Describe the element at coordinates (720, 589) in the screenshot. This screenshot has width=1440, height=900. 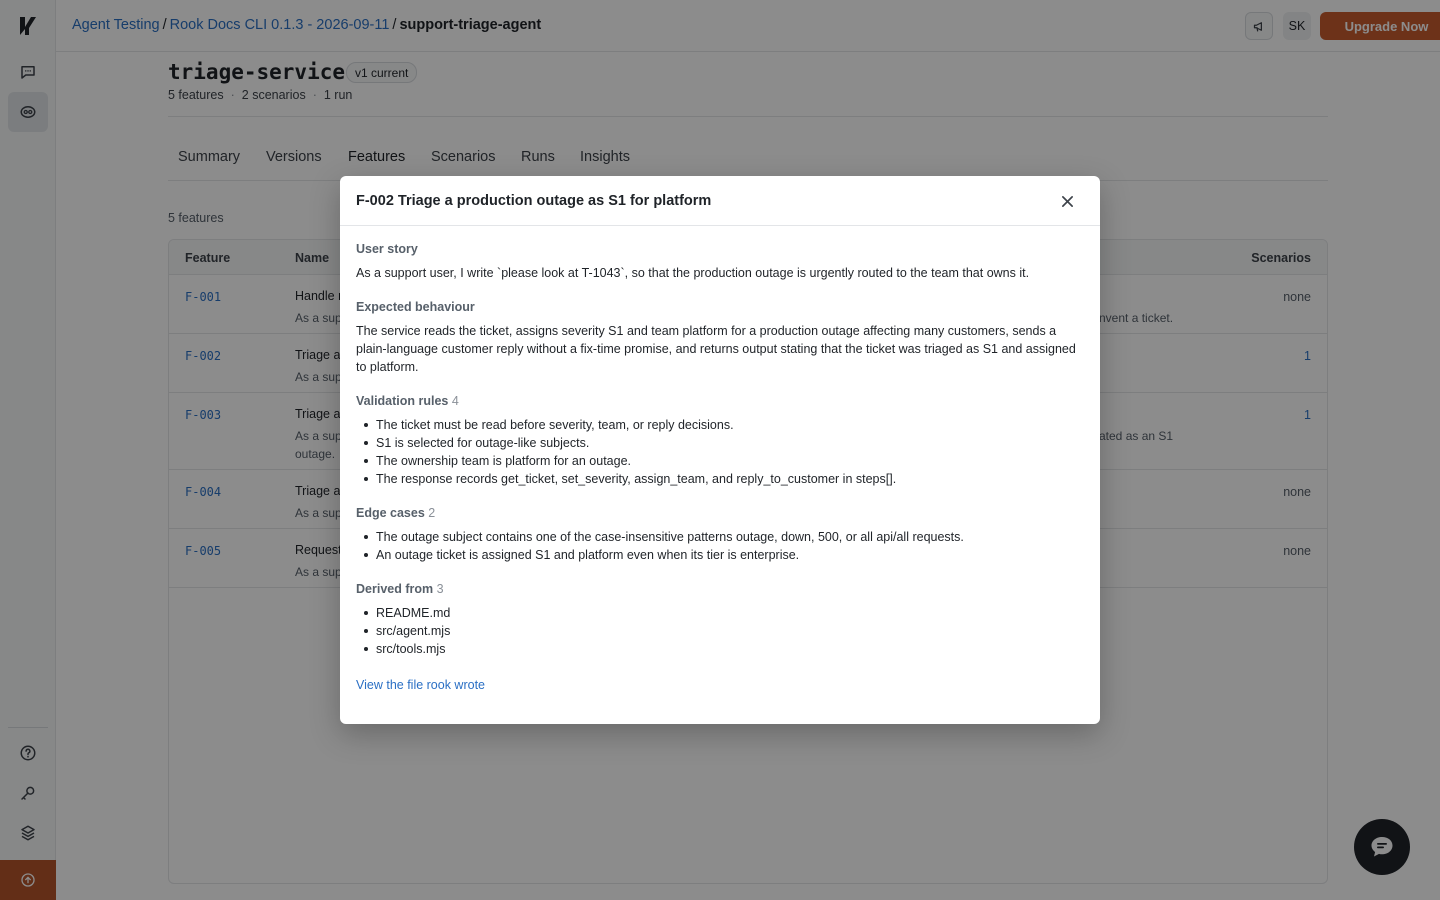
I see `derived-from-label: Derived from 3` at that location.